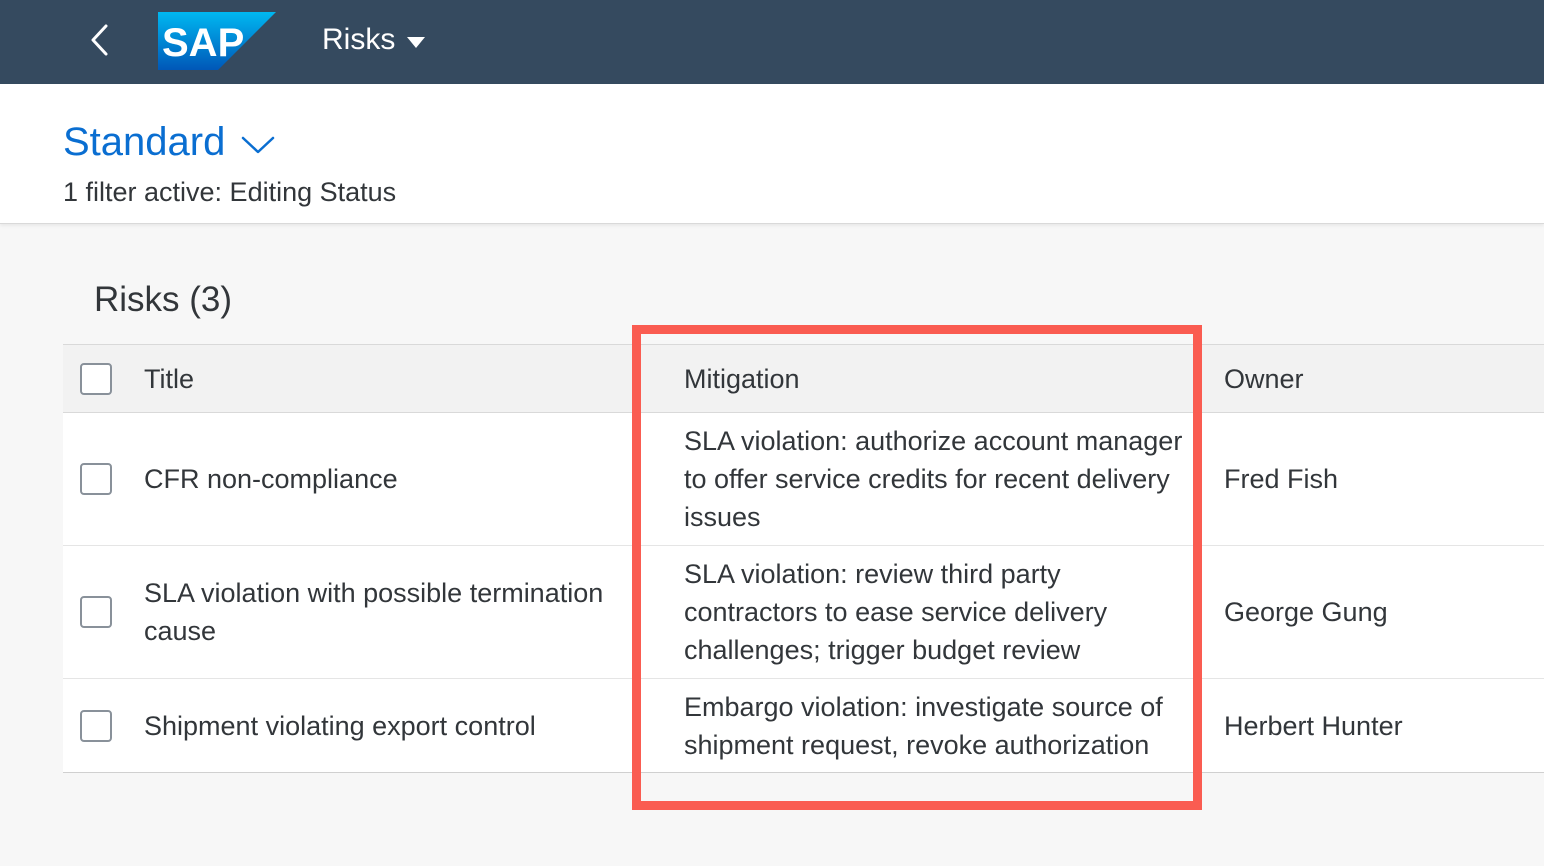 This screenshot has width=1544, height=866. I want to click on table-title: Risks (3), so click(163, 299).